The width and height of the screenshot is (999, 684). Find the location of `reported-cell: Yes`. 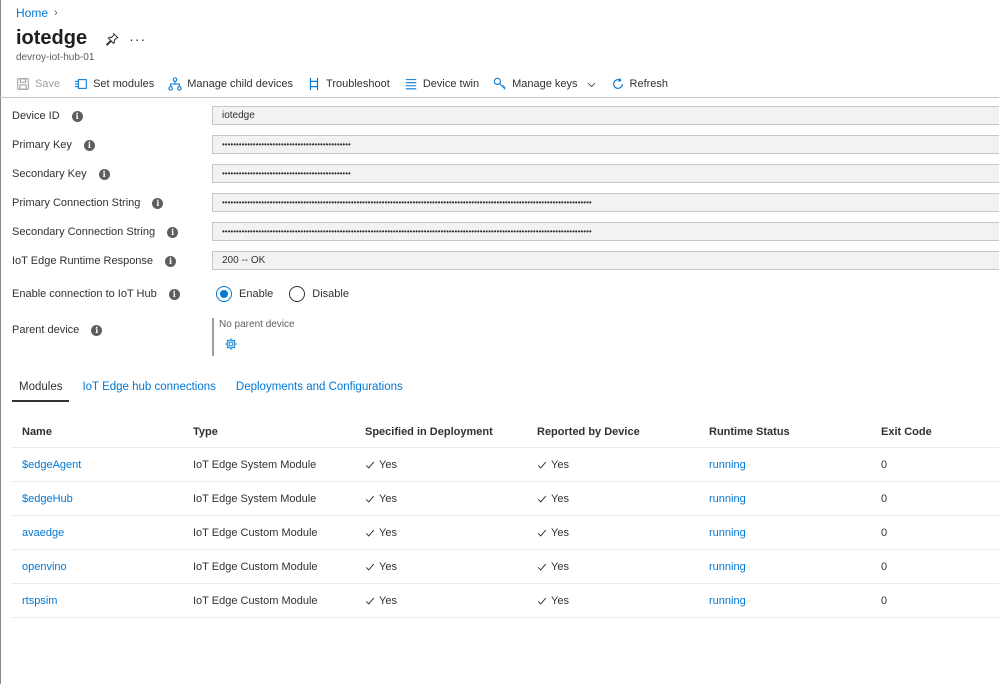

reported-cell: Yes is located at coordinates (553, 498).